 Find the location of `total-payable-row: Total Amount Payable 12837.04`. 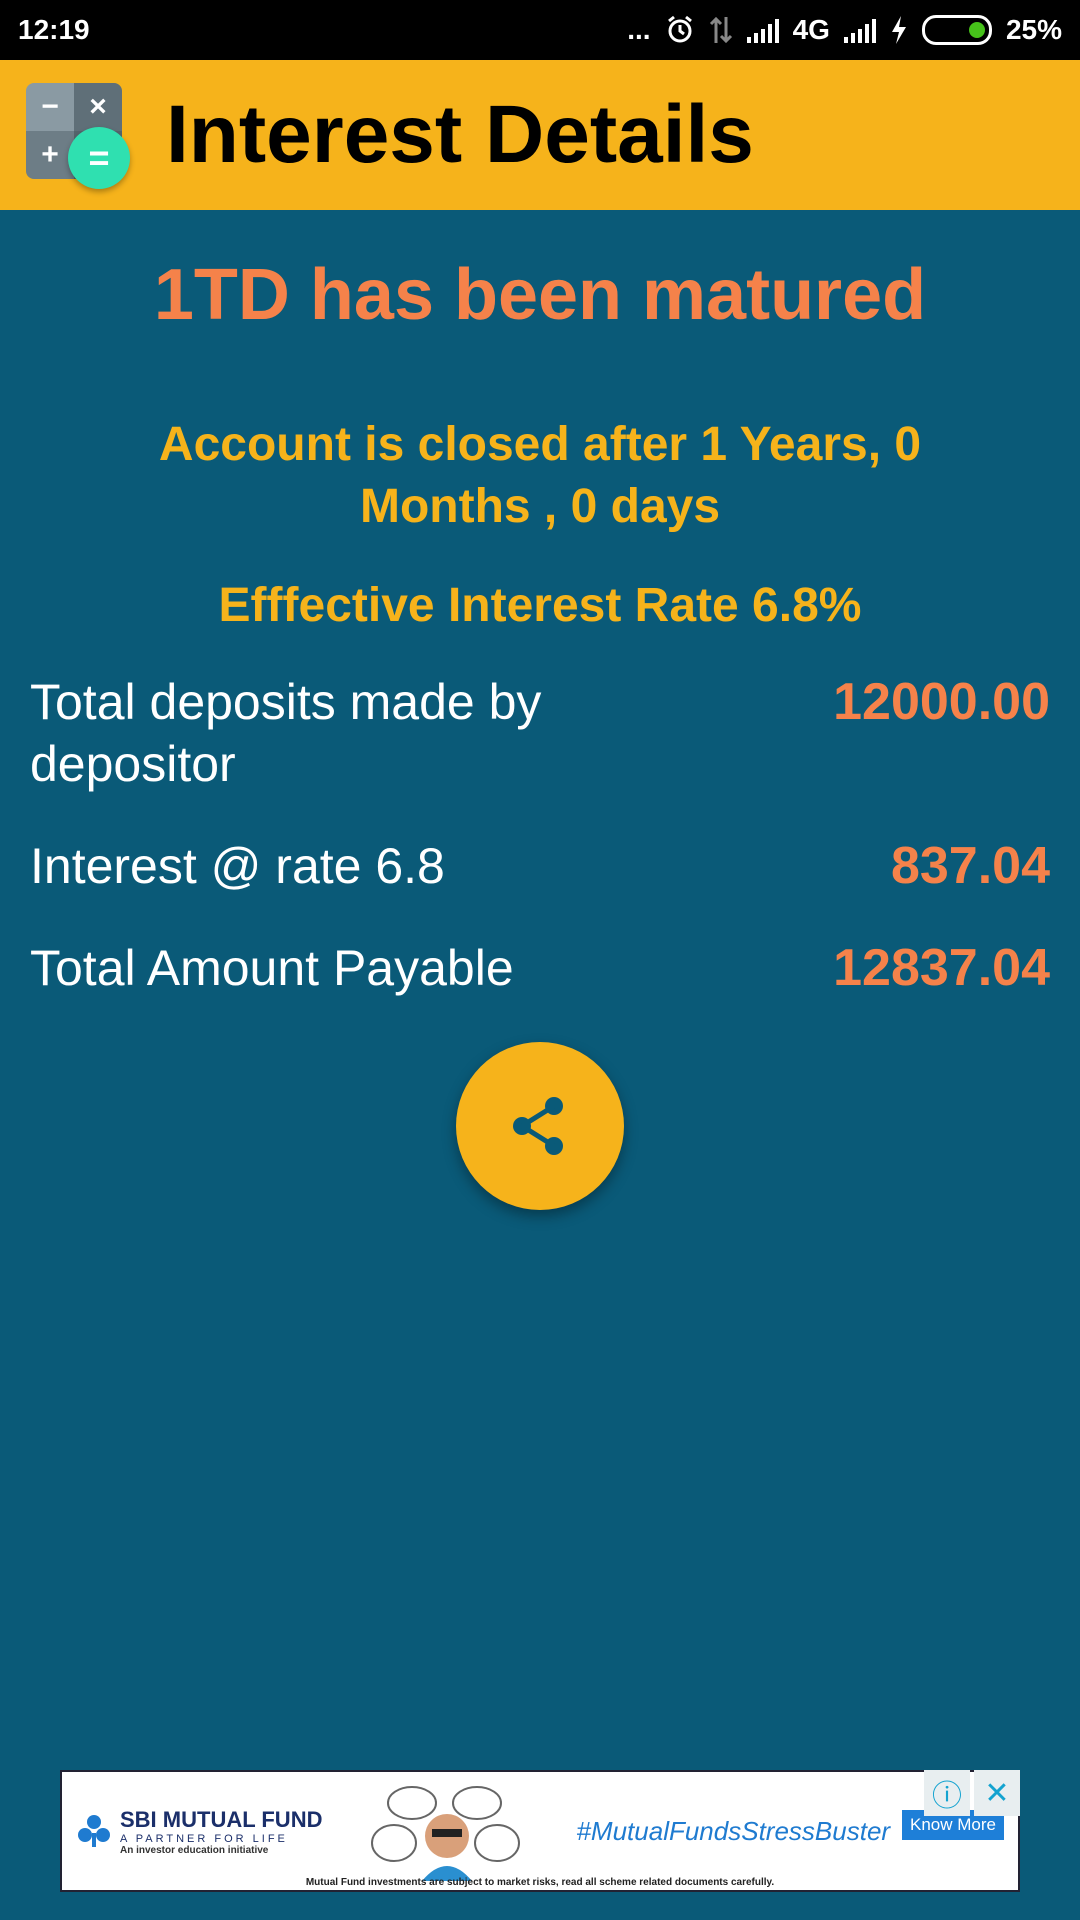

total-payable-row: Total Amount Payable 12837.04 is located at coordinates (540, 968).